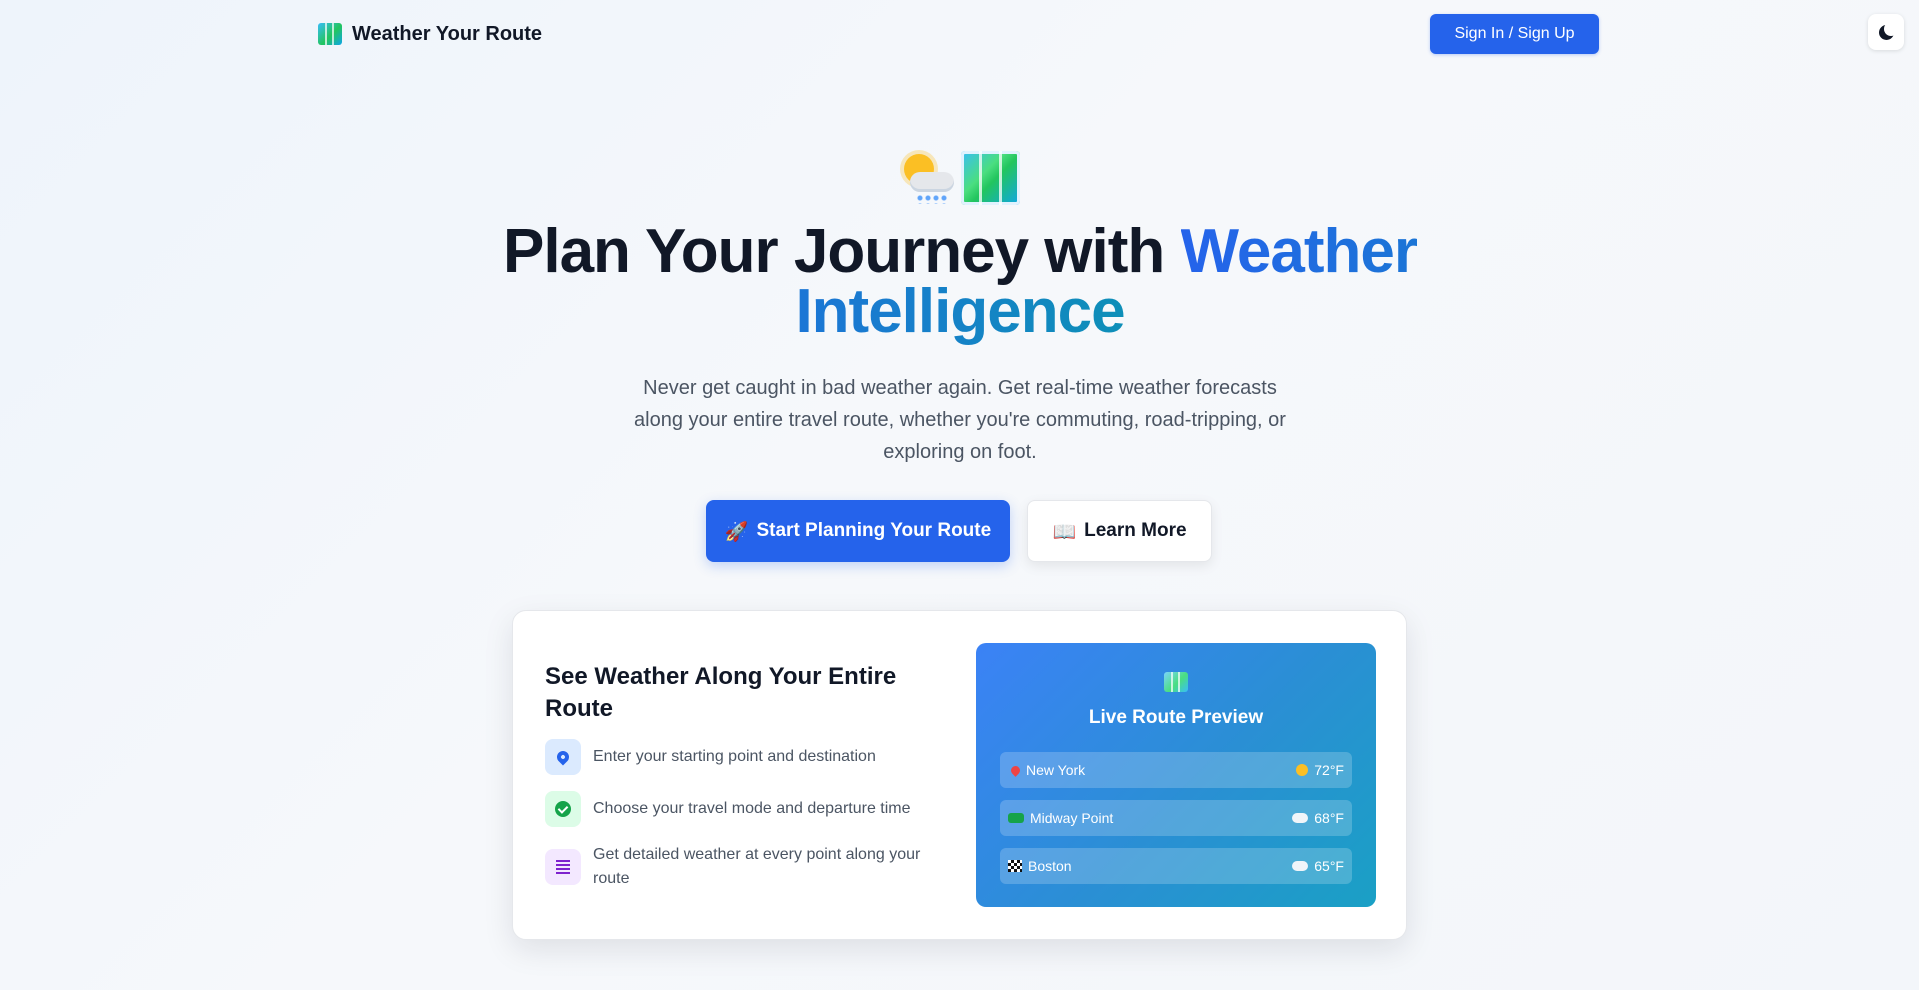  I want to click on route-place: Midway Point, so click(1072, 818).